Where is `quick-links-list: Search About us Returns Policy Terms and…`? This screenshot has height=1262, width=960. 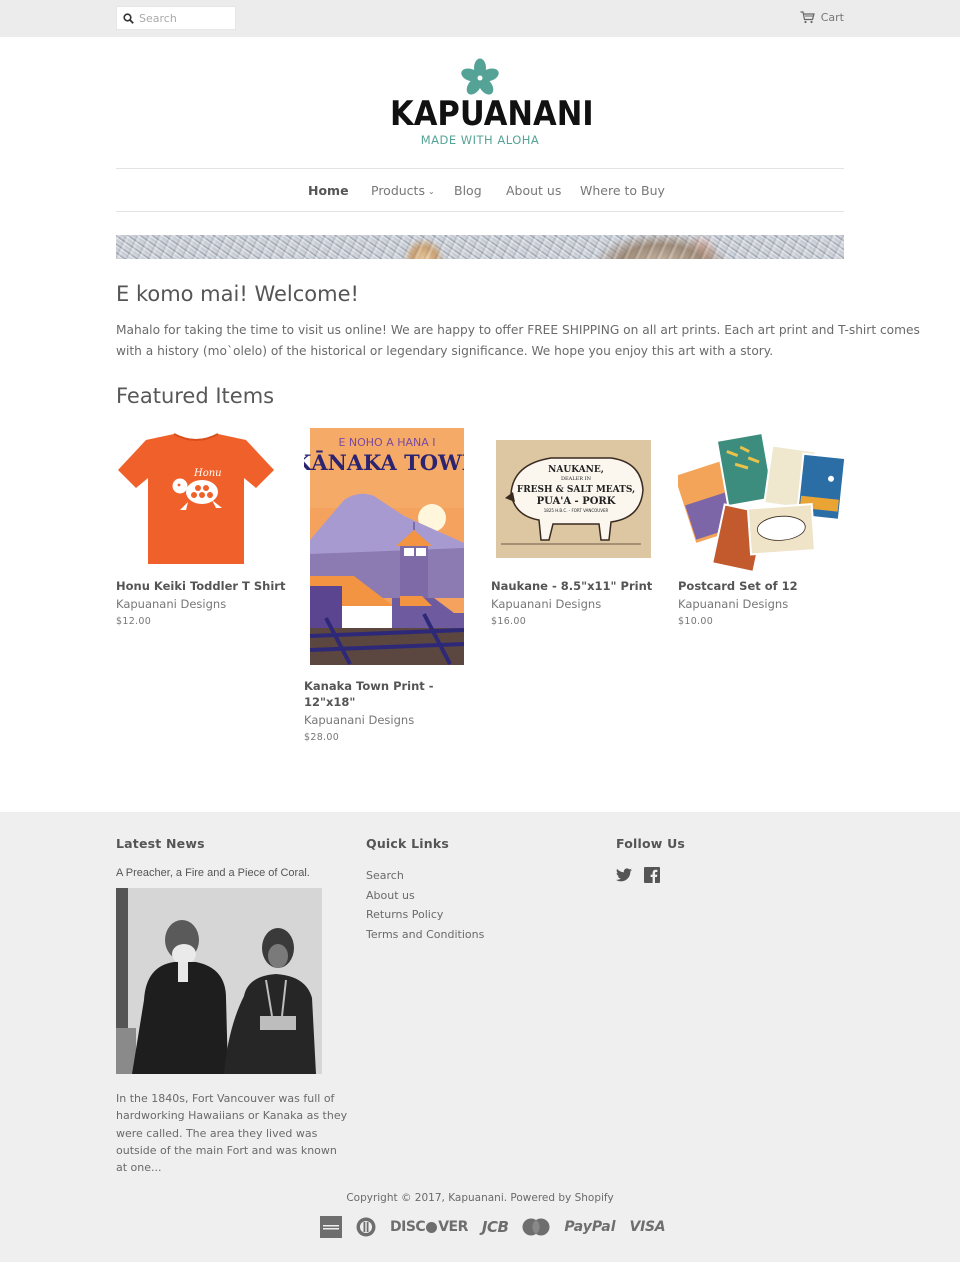
quick-links-list: Search About us Returns Policy Terms and… is located at coordinates (425, 905).